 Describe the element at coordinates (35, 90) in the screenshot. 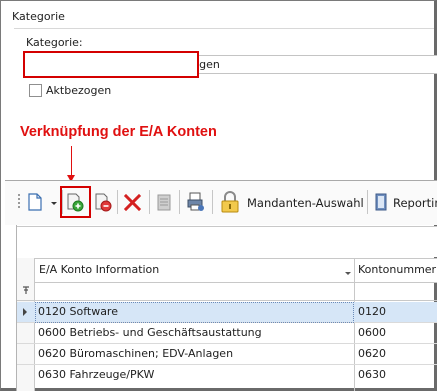

I see `aktbezogen-checkbox` at that location.